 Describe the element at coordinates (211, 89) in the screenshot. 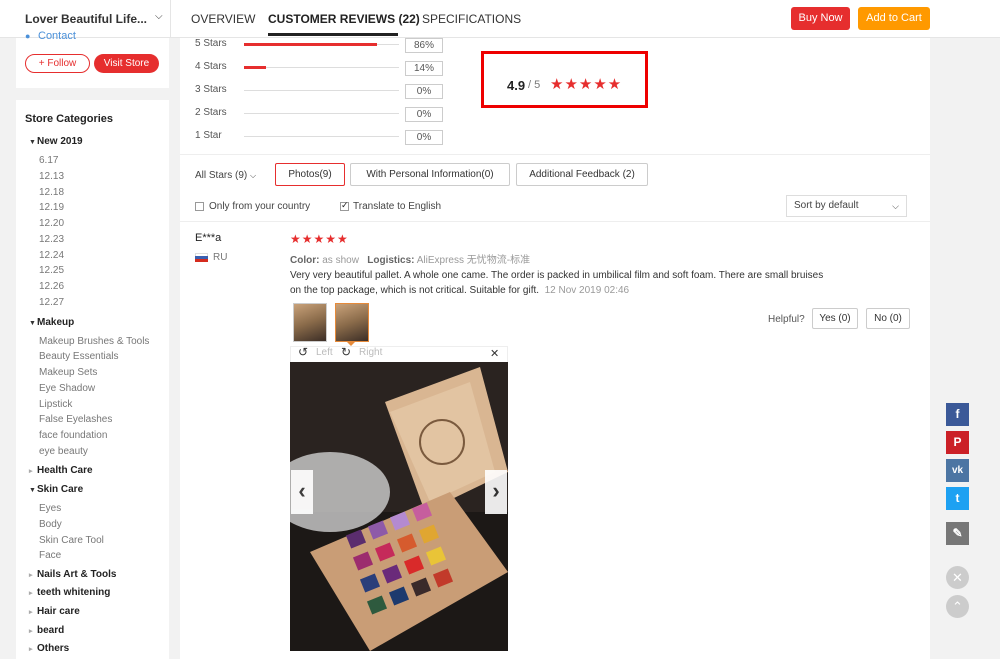

I see `rating-label-3: 3 Stars` at that location.